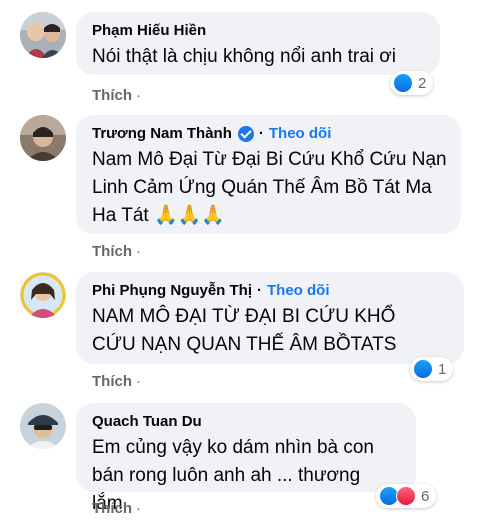 The height and width of the screenshot is (525, 500). Describe the element at coordinates (149, 31) in the screenshot. I see `comment-author: Phạm Hiếu Hiền` at that location.